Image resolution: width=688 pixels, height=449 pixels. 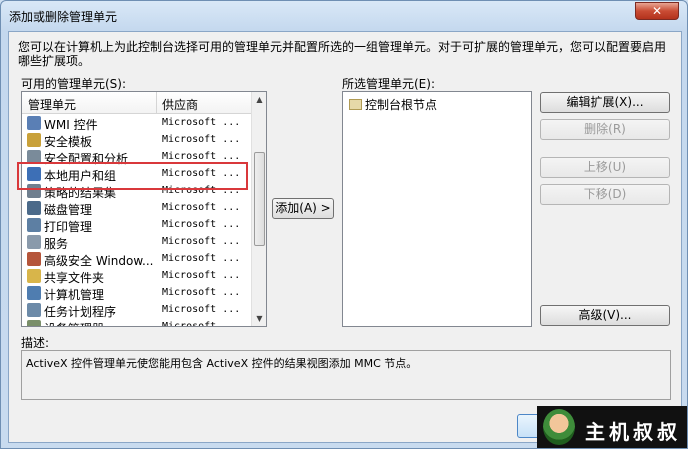 I want to click on column-header-vendor: 供应商, so click(x=180, y=104).